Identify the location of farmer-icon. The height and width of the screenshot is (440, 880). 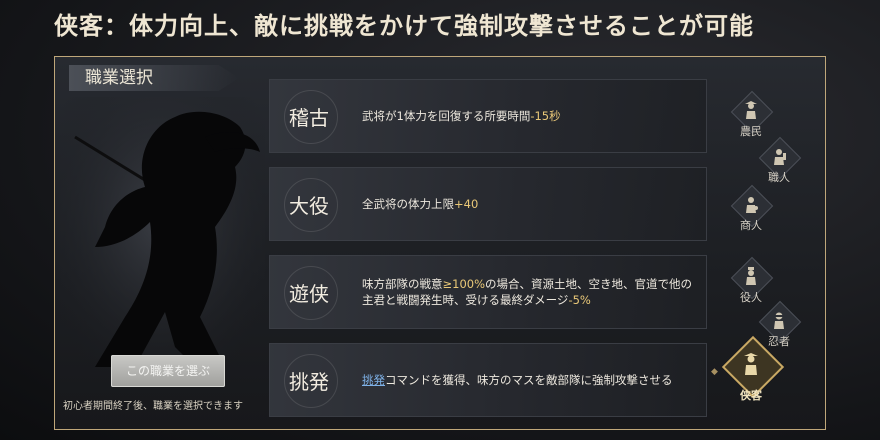
(751, 110).